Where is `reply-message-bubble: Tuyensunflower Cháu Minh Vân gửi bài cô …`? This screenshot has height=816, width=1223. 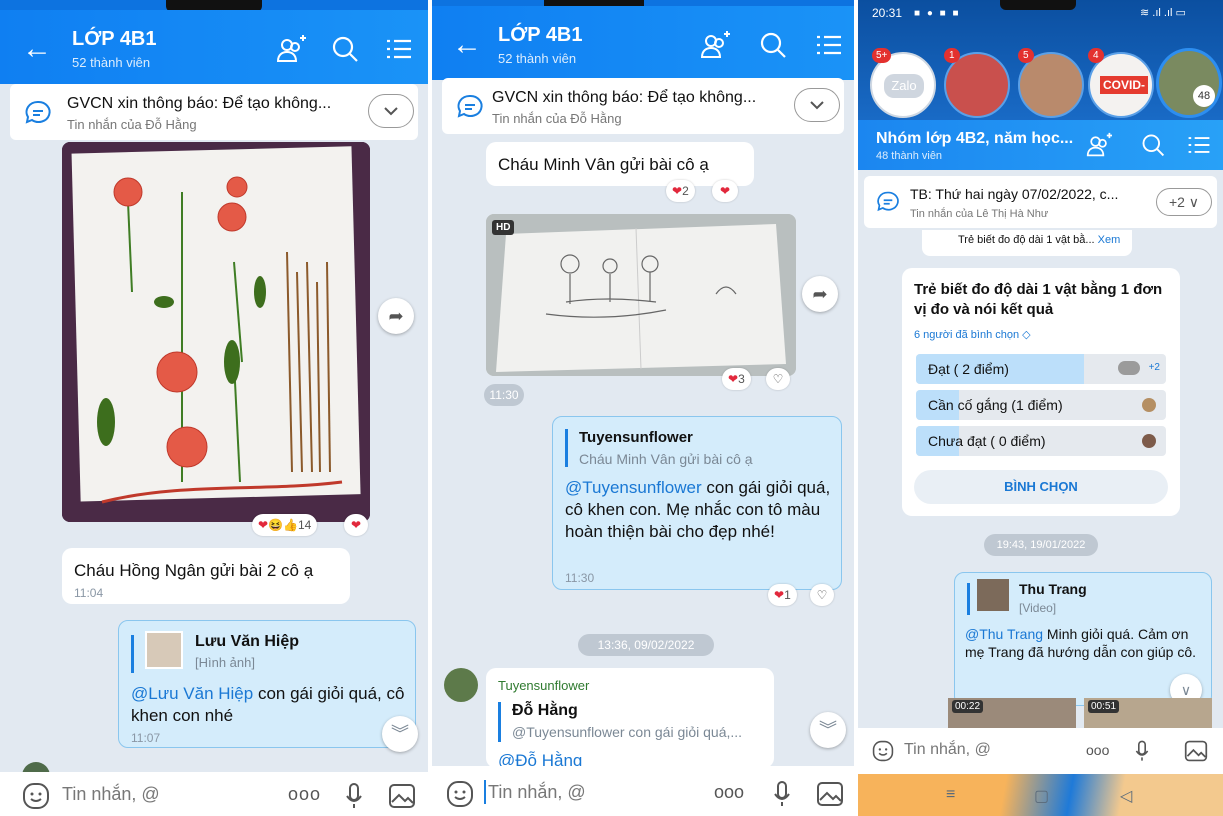
reply-message-bubble: Tuyensunflower Cháu Minh Vân gửi bài cô … is located at coordinates (697, 503).